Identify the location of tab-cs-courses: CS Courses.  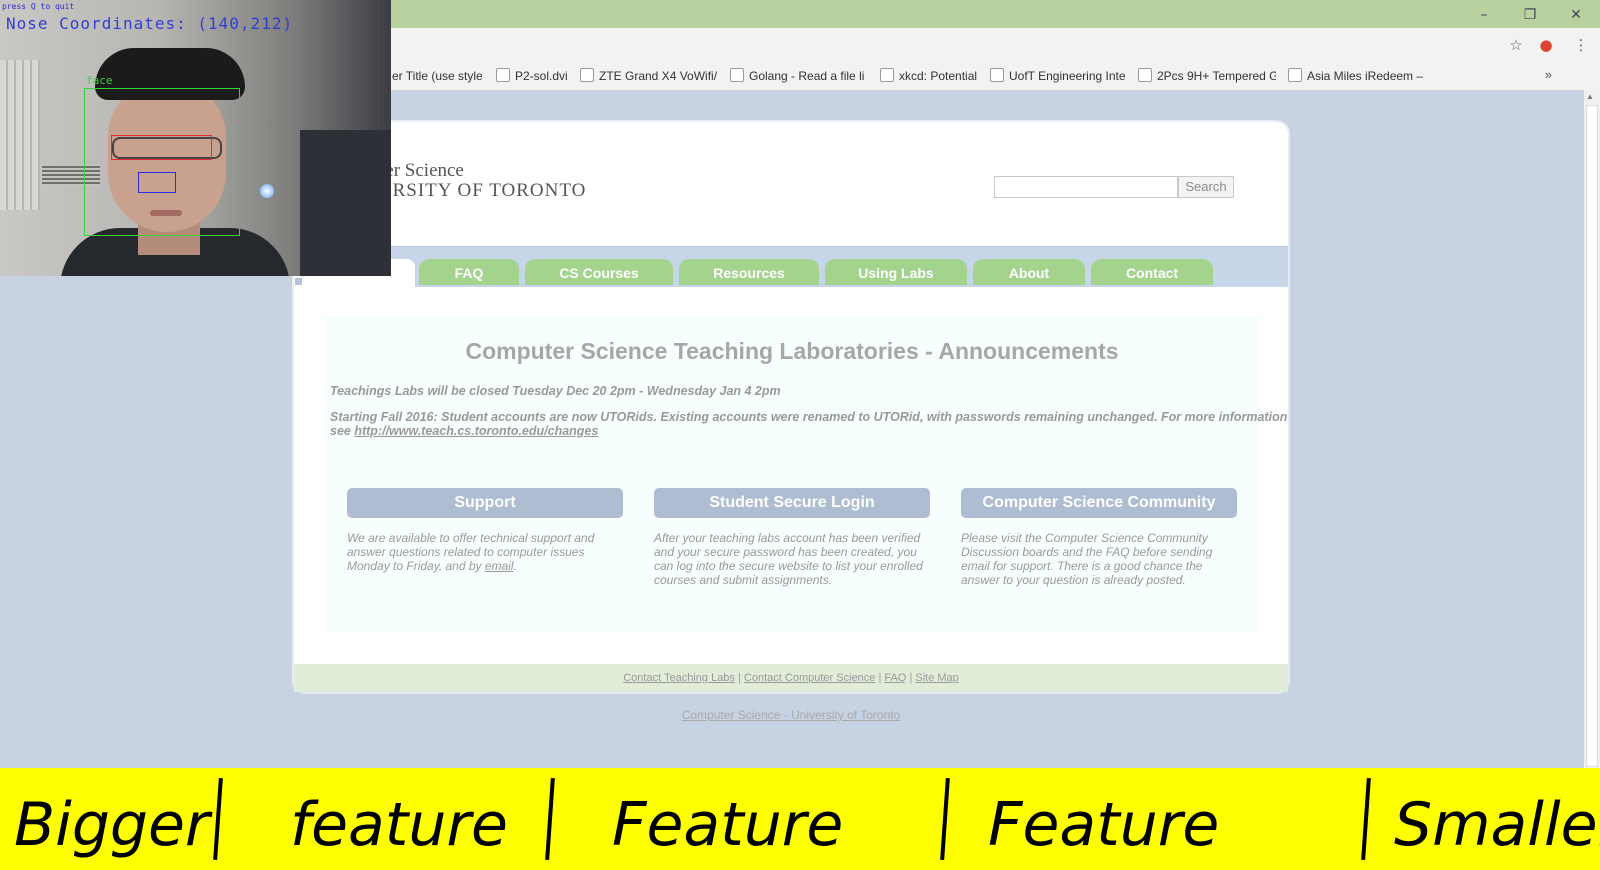
(599, 272).